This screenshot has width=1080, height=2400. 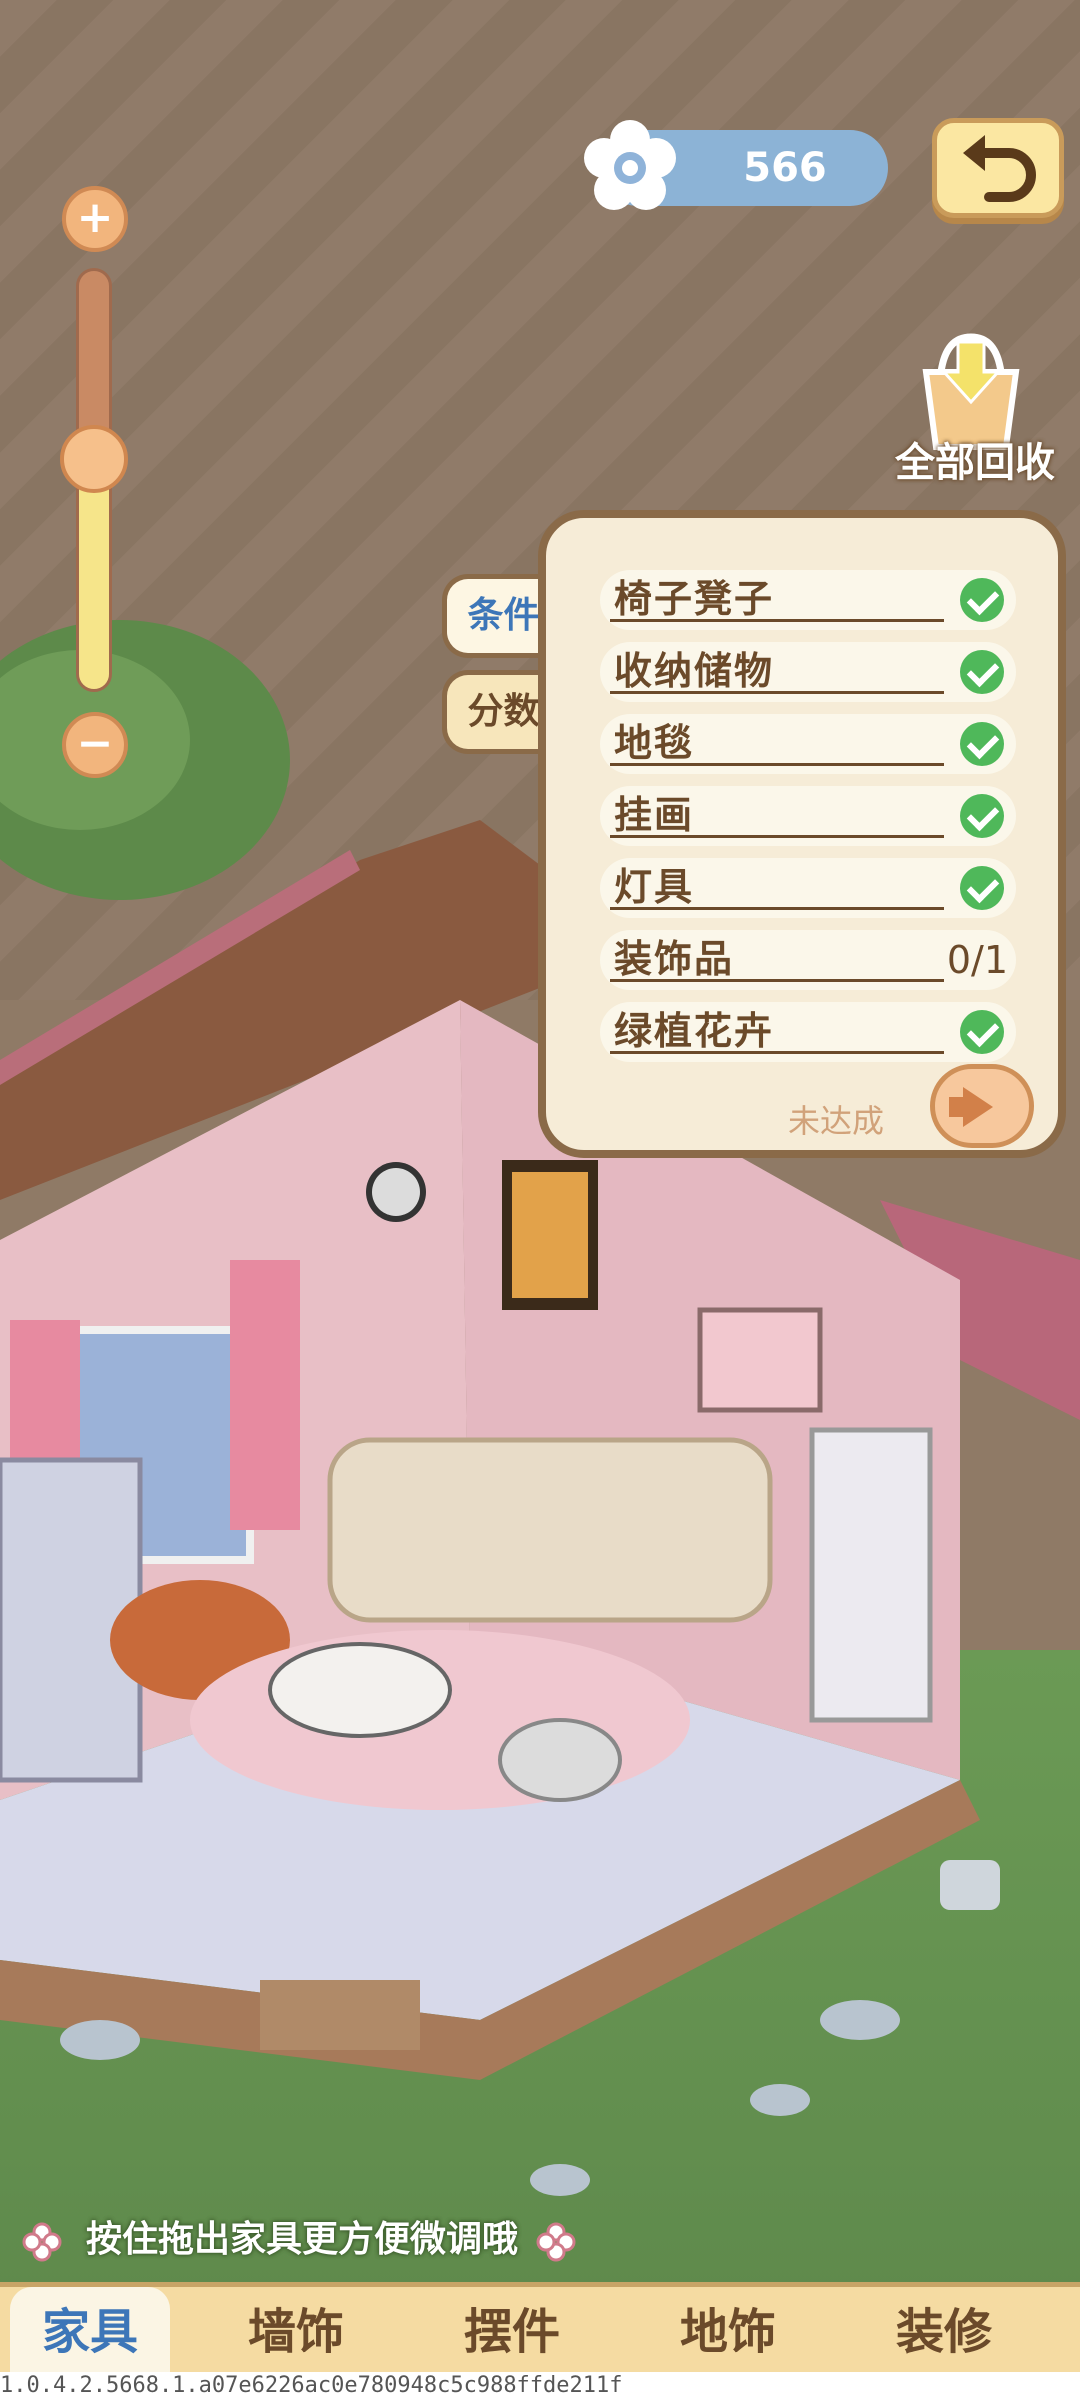 I want to click on wall-clock-face, so click(x=396, y=1192).